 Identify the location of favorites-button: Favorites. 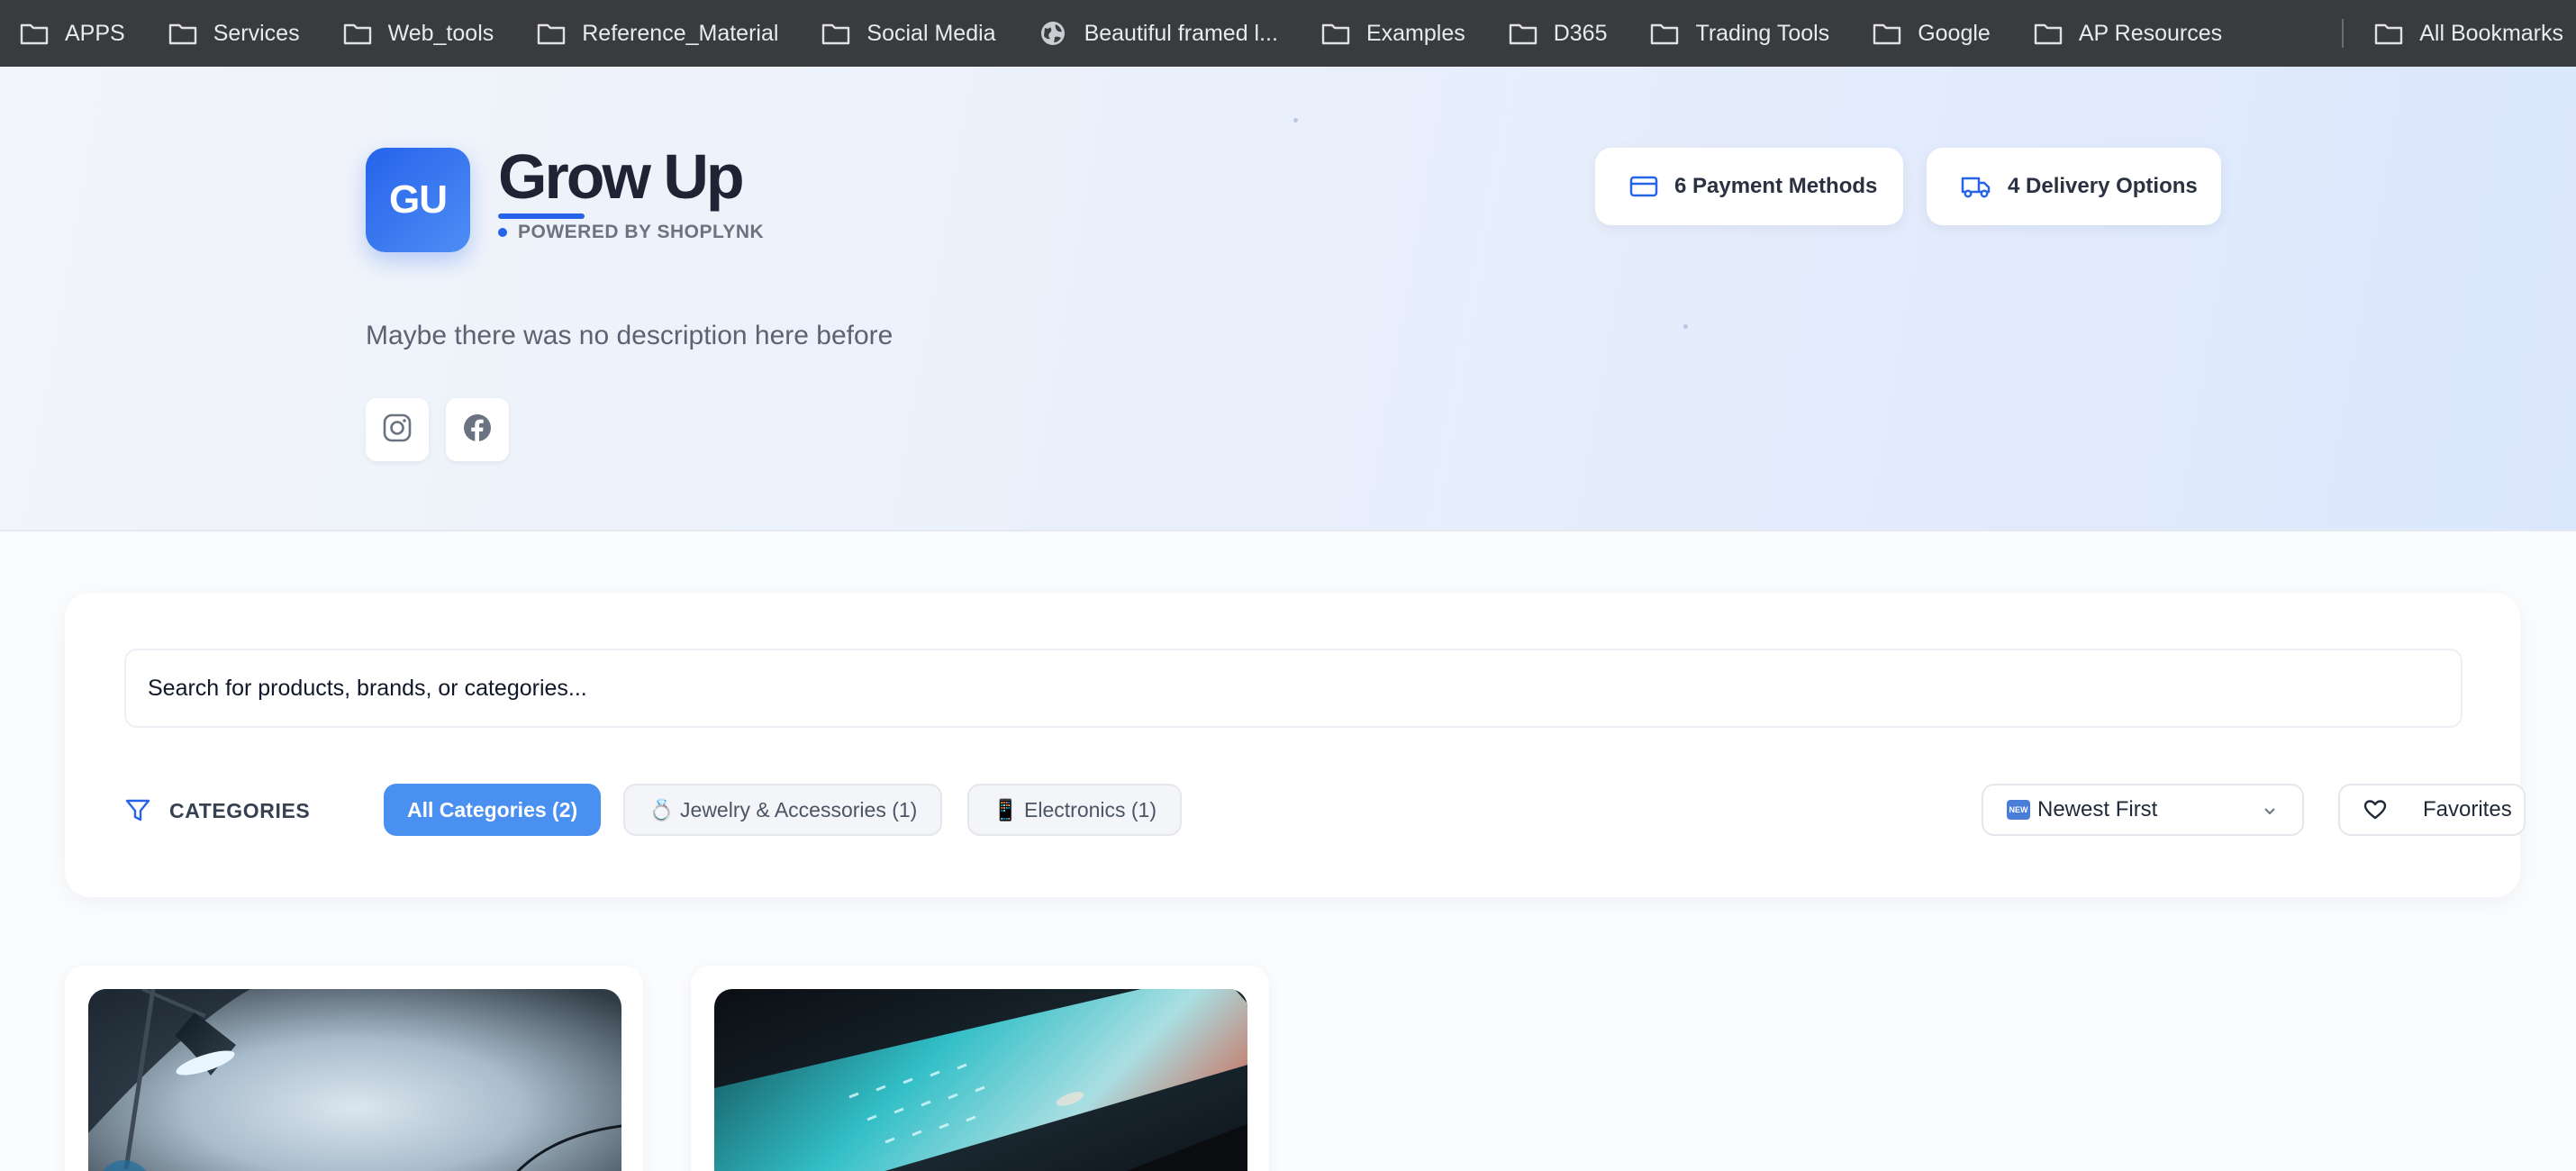
(2432, 810).